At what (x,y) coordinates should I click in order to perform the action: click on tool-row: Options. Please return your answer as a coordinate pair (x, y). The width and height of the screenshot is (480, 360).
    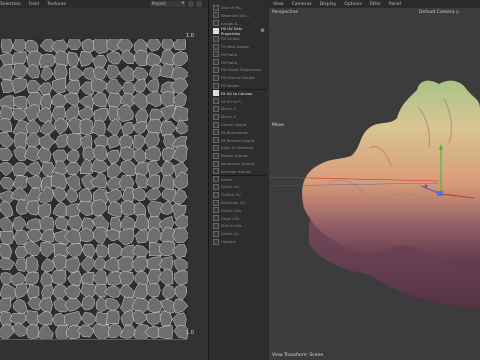
    Looking at the image, I should click on (239, 241).